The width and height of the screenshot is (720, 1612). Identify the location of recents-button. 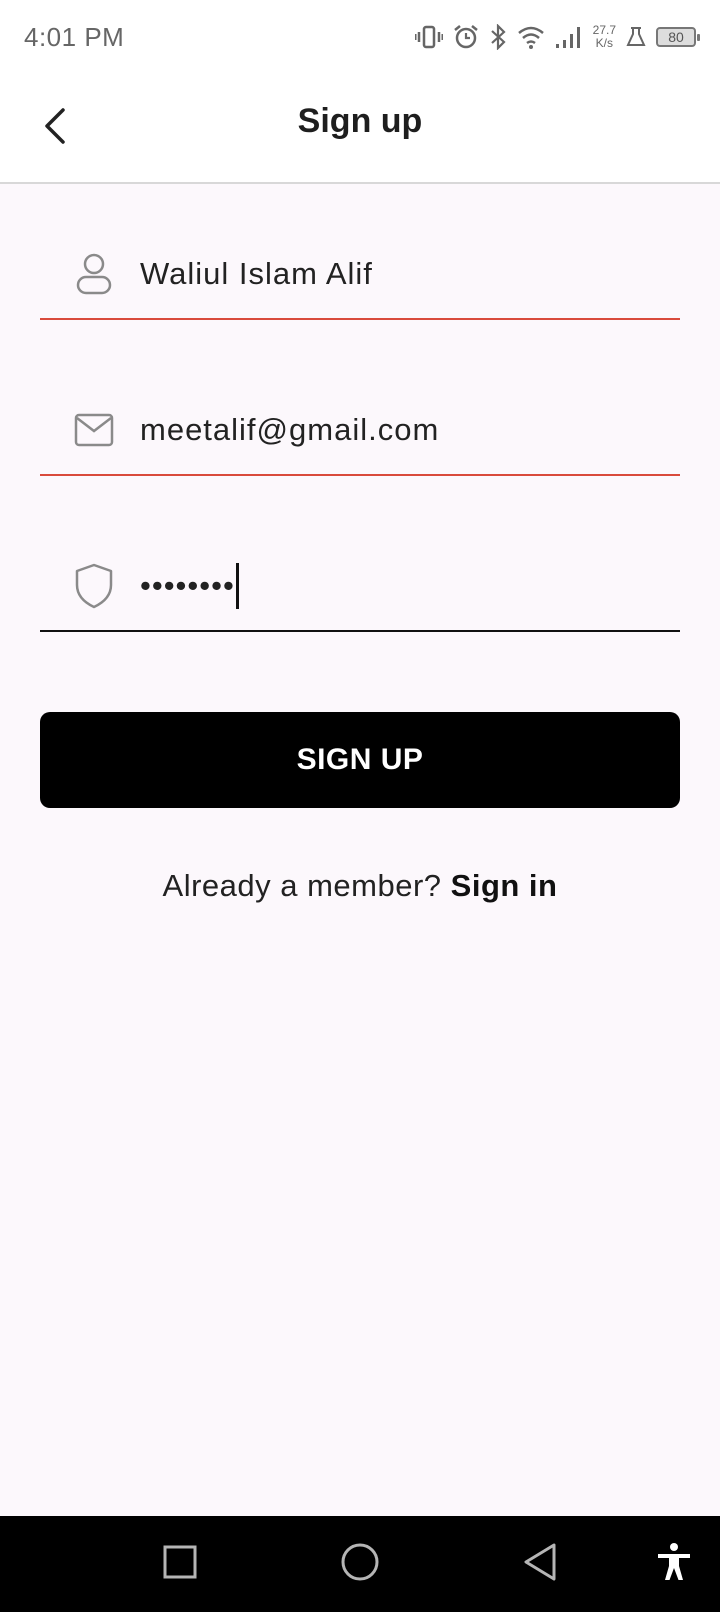
(180, 1564).